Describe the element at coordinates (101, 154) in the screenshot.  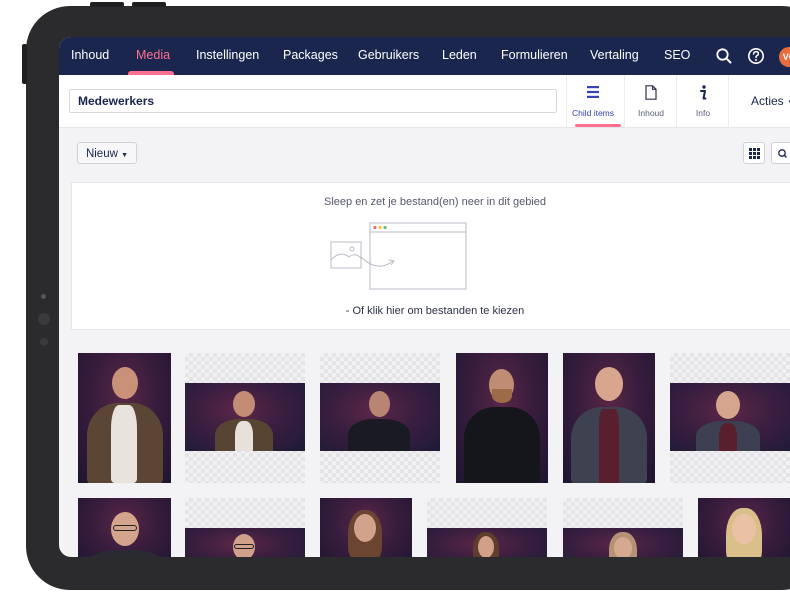
I see `new-button-label: Nieuw` at that location.